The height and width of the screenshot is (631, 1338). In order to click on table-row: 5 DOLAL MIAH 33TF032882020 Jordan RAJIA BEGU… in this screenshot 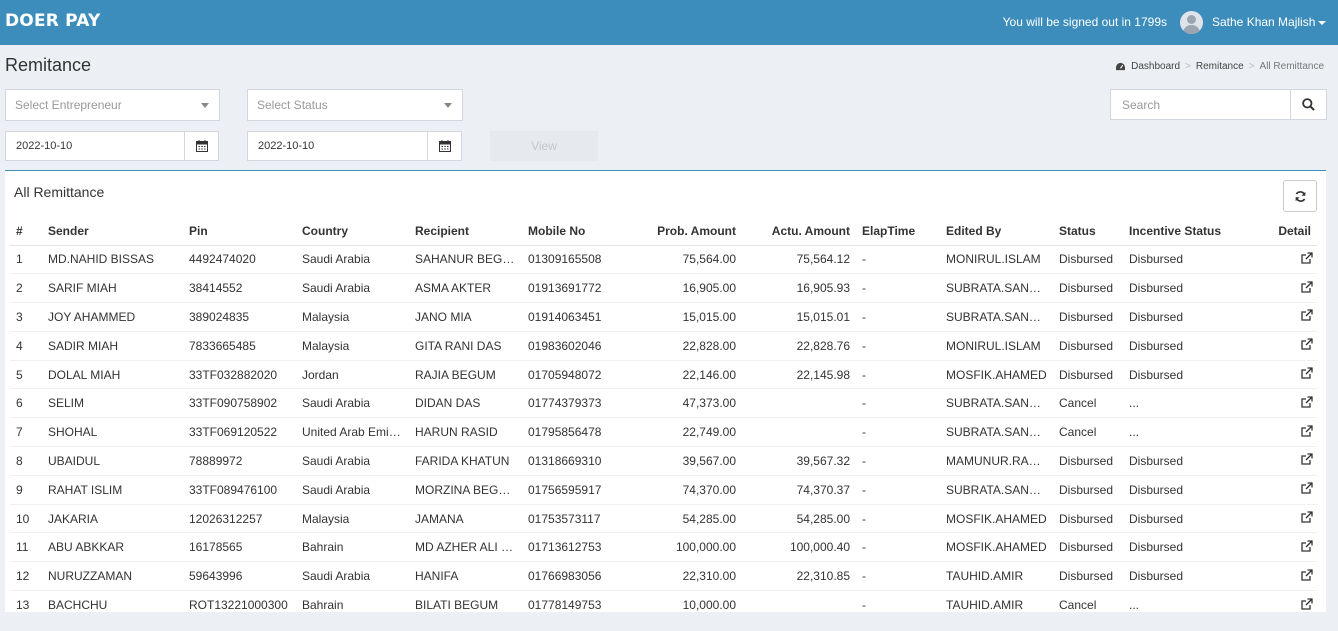, I will do `click(663, 374)`.